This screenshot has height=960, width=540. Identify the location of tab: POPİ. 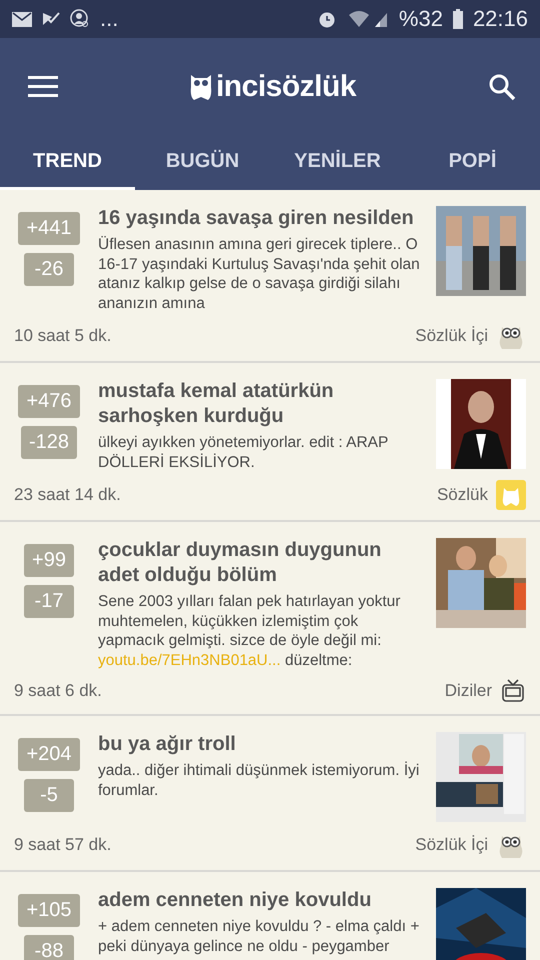
(472, 162).